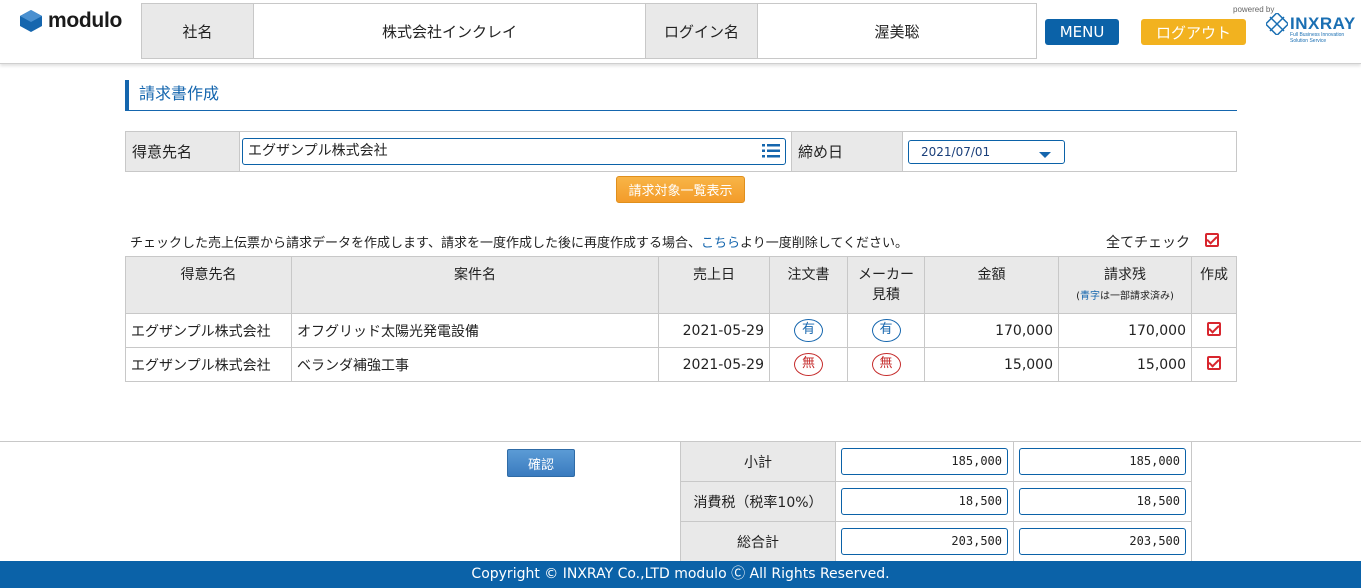 The width and height of the screenshot is (1361, 588). I want to click on col-maker-line2: 見積, so click(886, 295).